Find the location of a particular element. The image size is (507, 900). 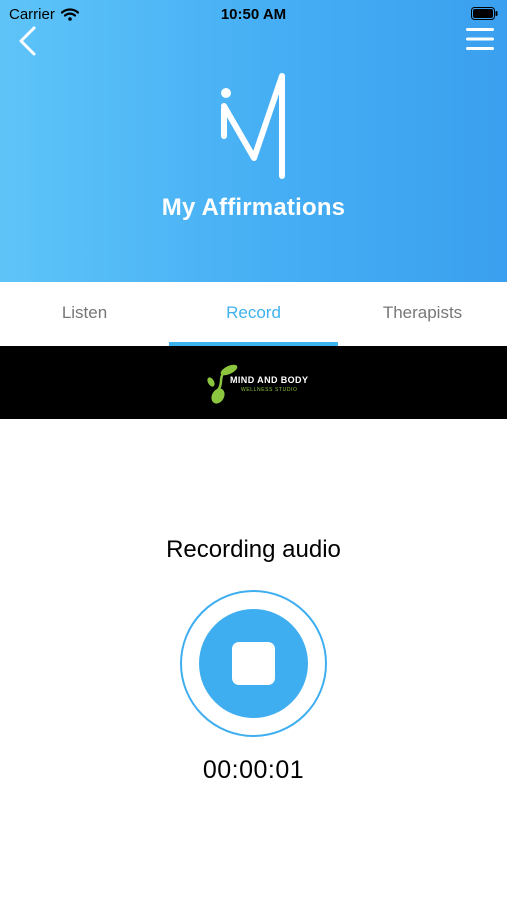

banner-brand-subtitle: WELLNESS STUDIO is located at coordinates (269, 390).